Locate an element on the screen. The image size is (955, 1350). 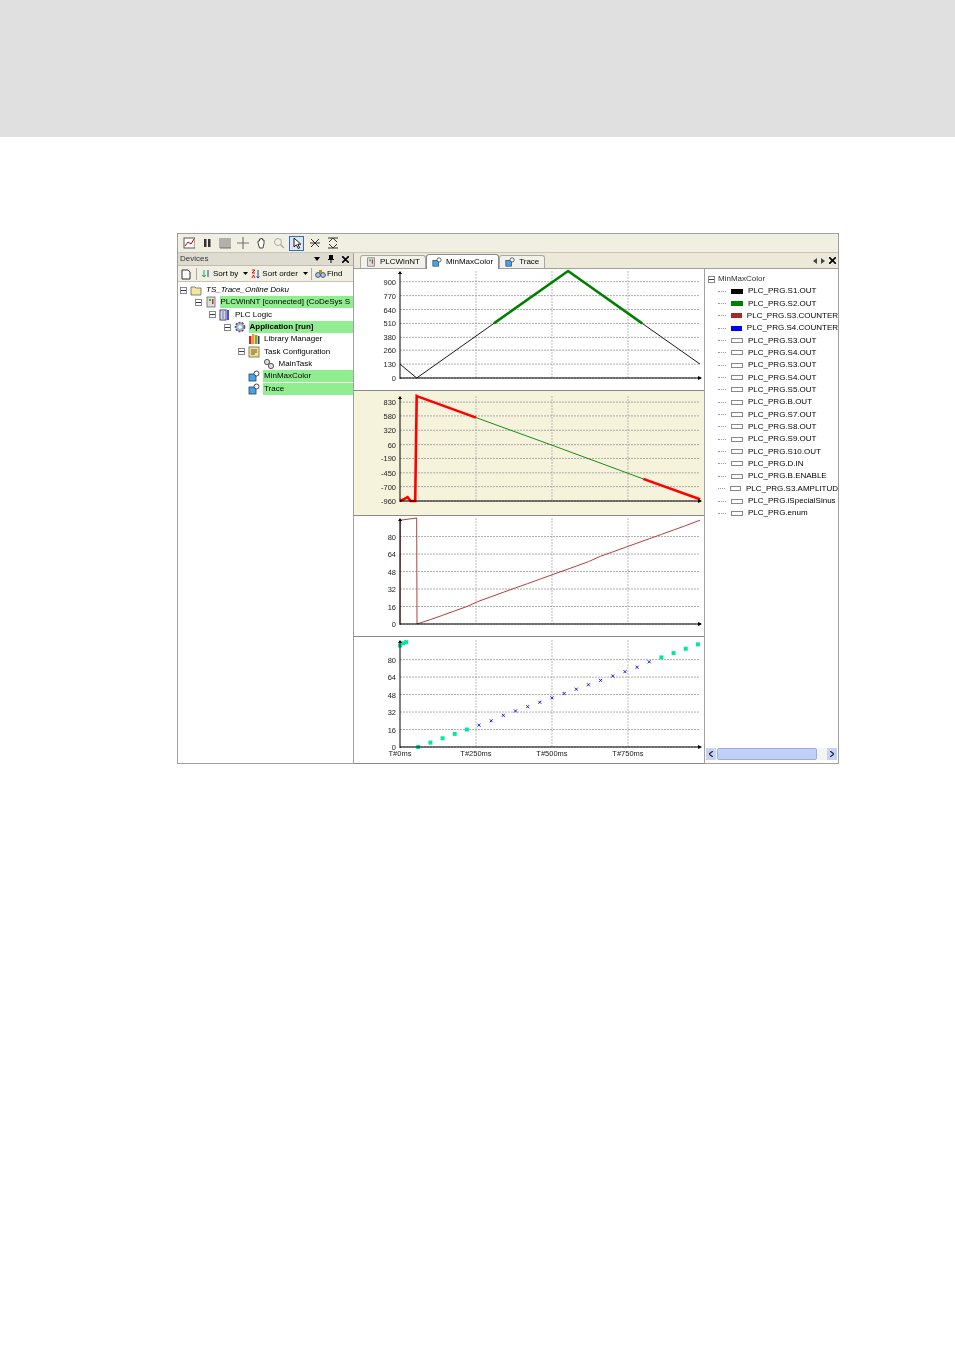
legend-item: PLC_PRG.iSpecialSinus is located at coordinates (792, 501).